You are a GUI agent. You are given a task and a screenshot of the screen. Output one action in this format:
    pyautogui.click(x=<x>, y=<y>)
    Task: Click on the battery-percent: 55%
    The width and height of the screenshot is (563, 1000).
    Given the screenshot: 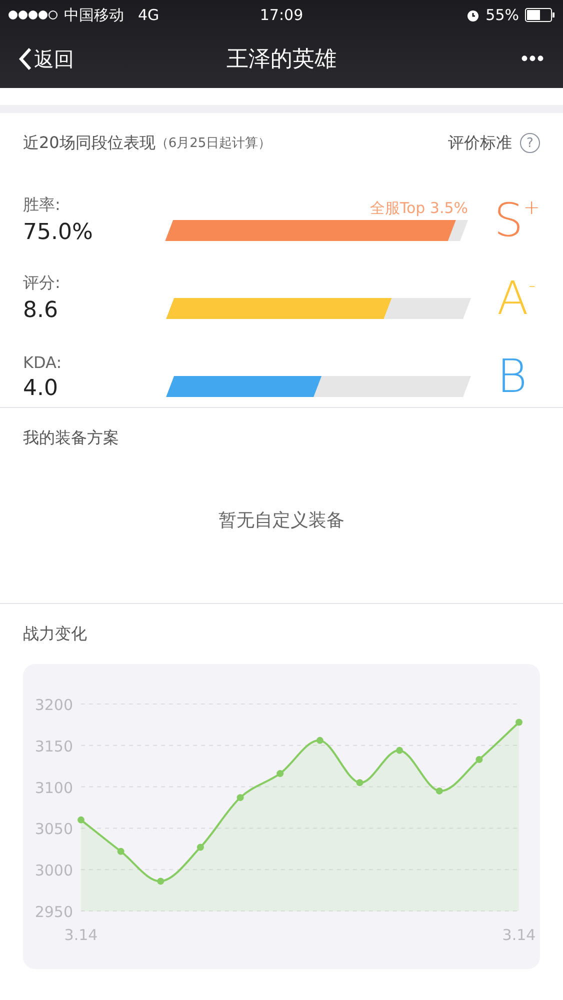 What is the action you would take?
    pyautogui.click(x=503, y=15)
    